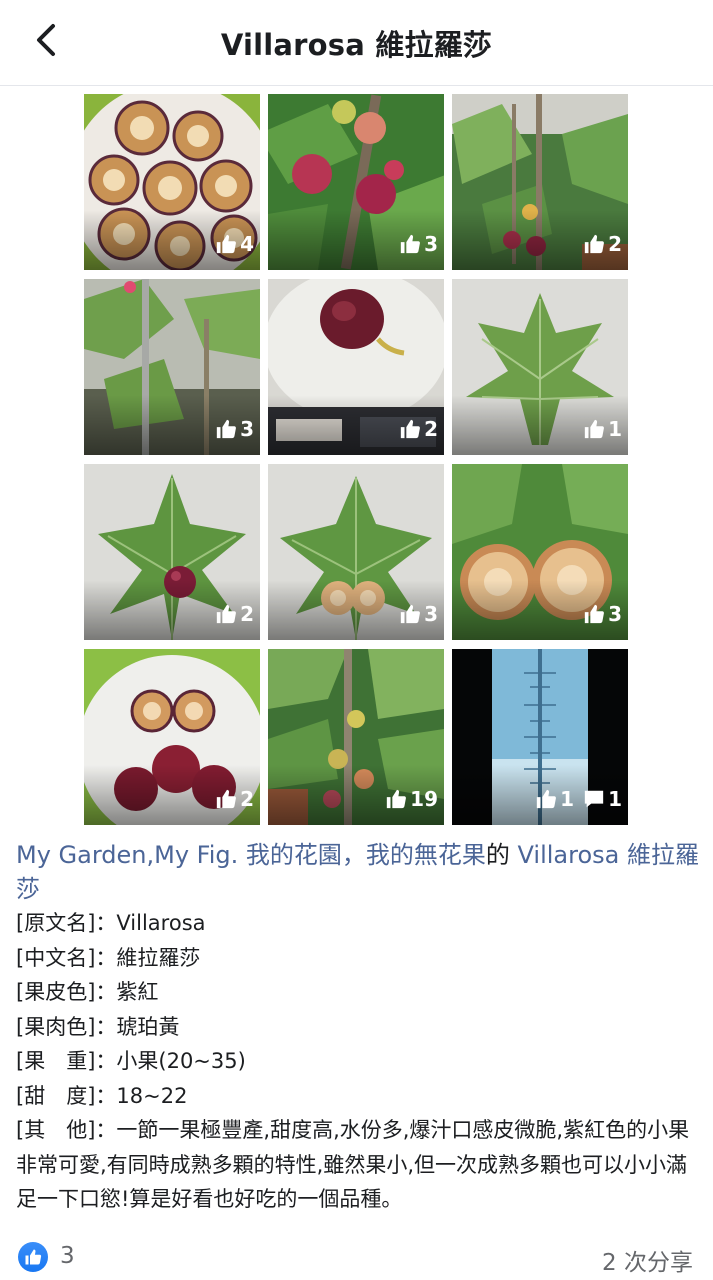 The image size is (713, 1280). I want to click on photo-tile: 1, so click(540, 367).